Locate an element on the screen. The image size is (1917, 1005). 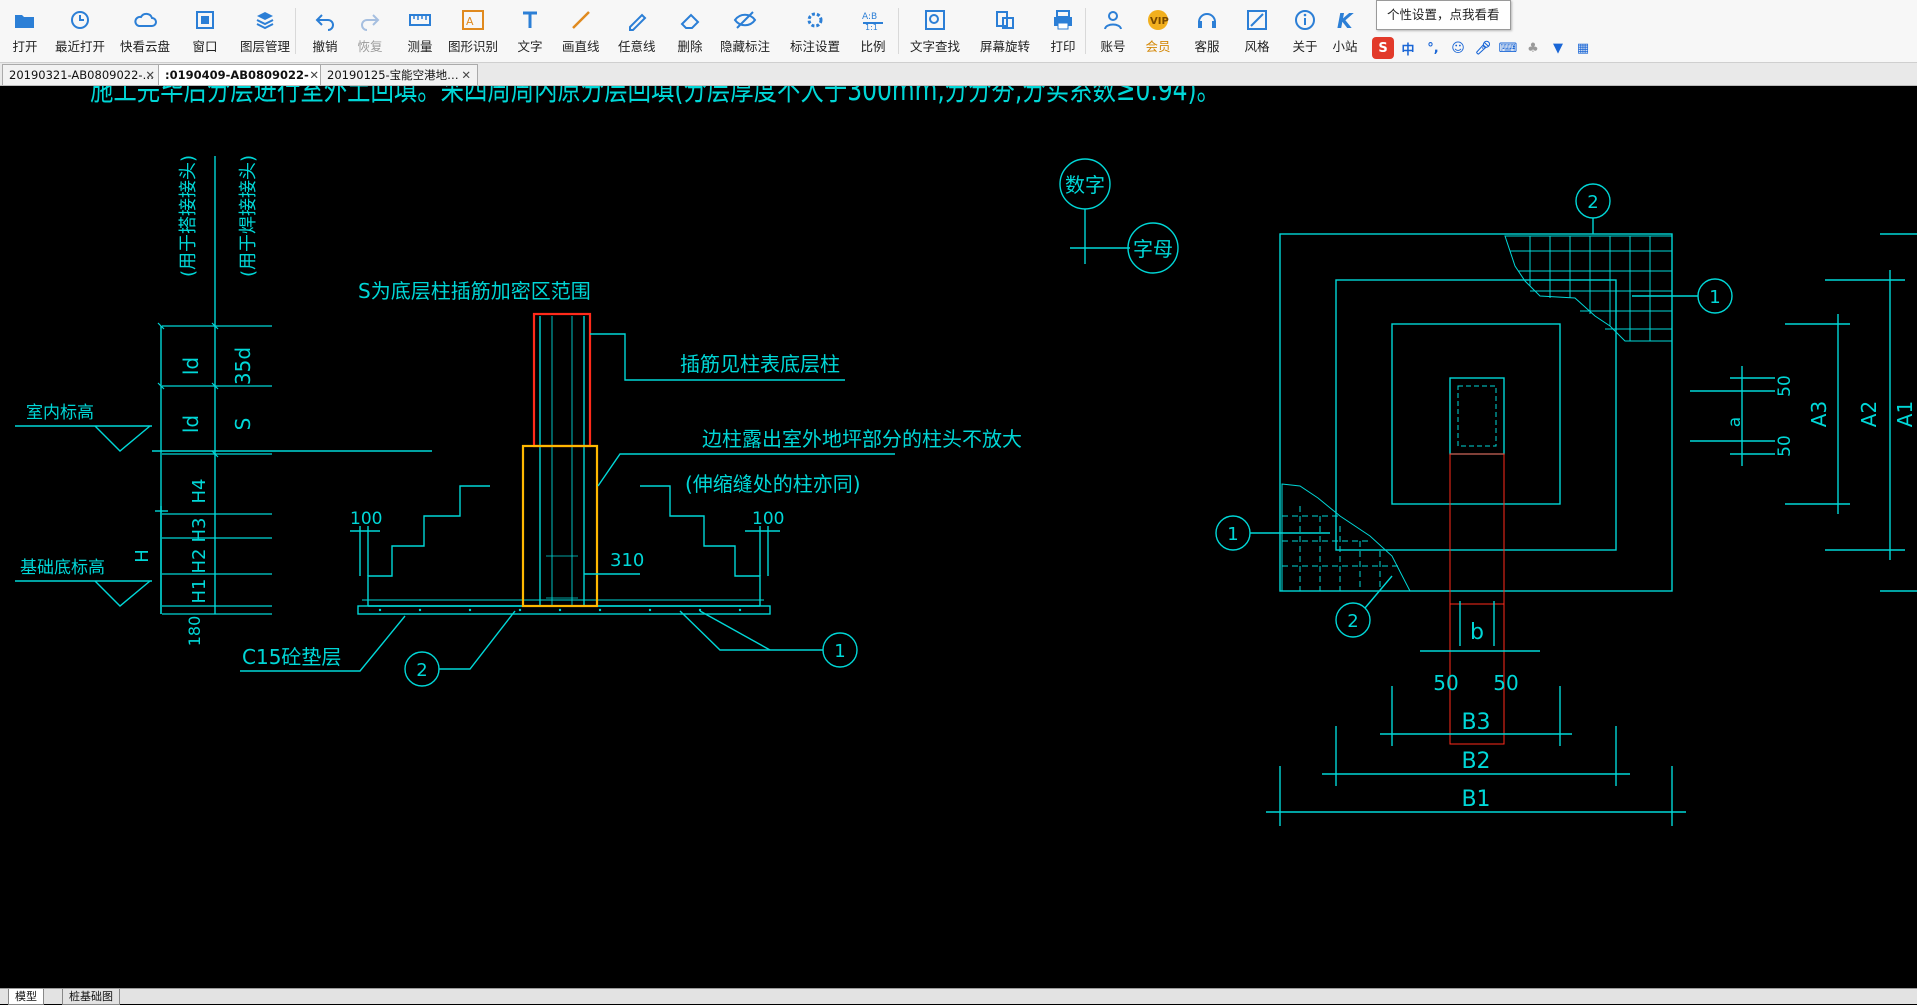
toolbar-button-11: 任意线 is located at coordinates (637, 32).